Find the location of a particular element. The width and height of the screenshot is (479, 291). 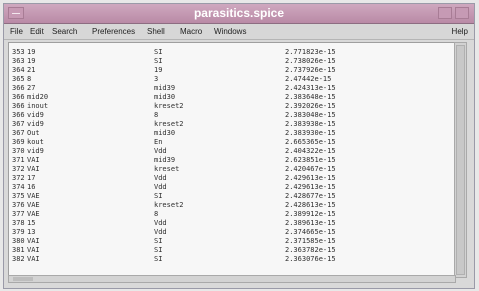

capacitance-value: 2.420467e-15 is located at coordinates (310, 169).